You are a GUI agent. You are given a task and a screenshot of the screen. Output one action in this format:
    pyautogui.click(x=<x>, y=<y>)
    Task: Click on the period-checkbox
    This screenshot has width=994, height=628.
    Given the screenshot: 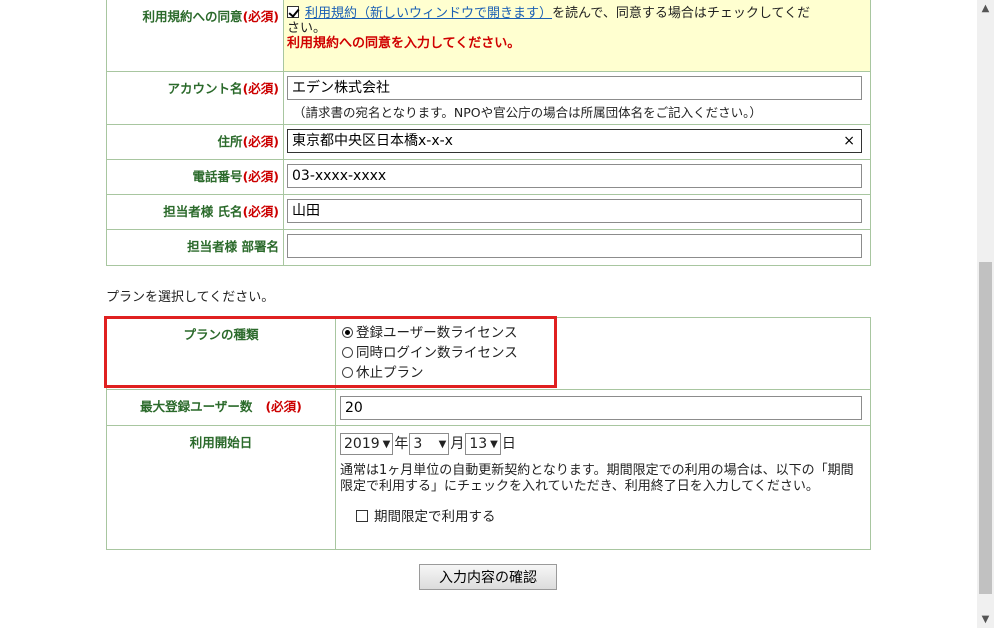 What is the action you would take?
    pyautogui.click(x=362, y=516)
    